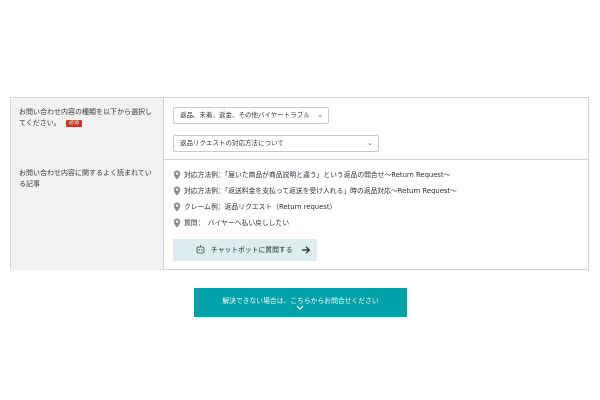  I want to click on category-select-secondary-value: 返品リクエストの対応方法について, so click(232, 143).